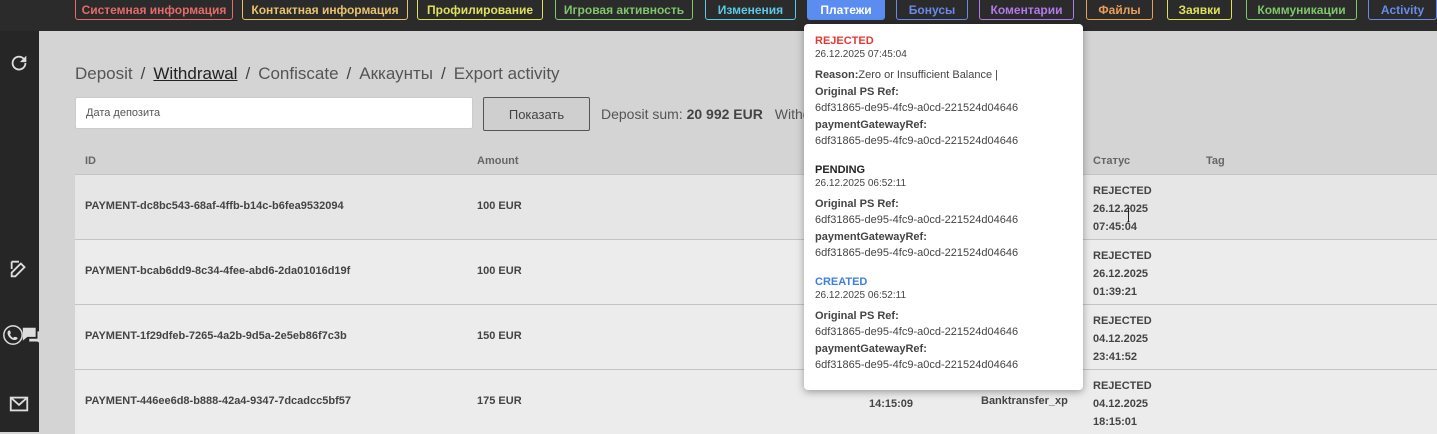  What do you see at coordinates (498, 161) in the screenshot?
I see `column-header-amount: Amount` at bounding box center [498, 161].